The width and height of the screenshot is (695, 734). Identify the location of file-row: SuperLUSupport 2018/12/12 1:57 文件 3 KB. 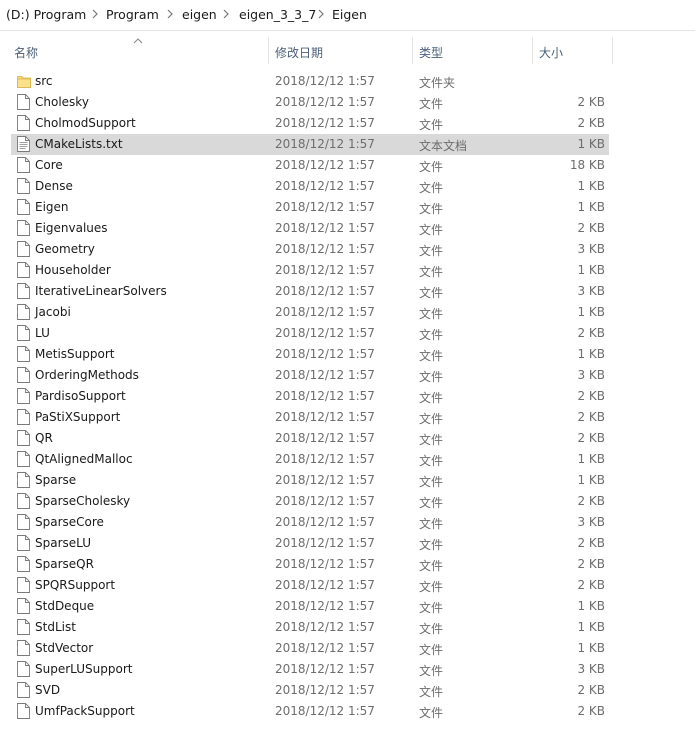
(347, 669).